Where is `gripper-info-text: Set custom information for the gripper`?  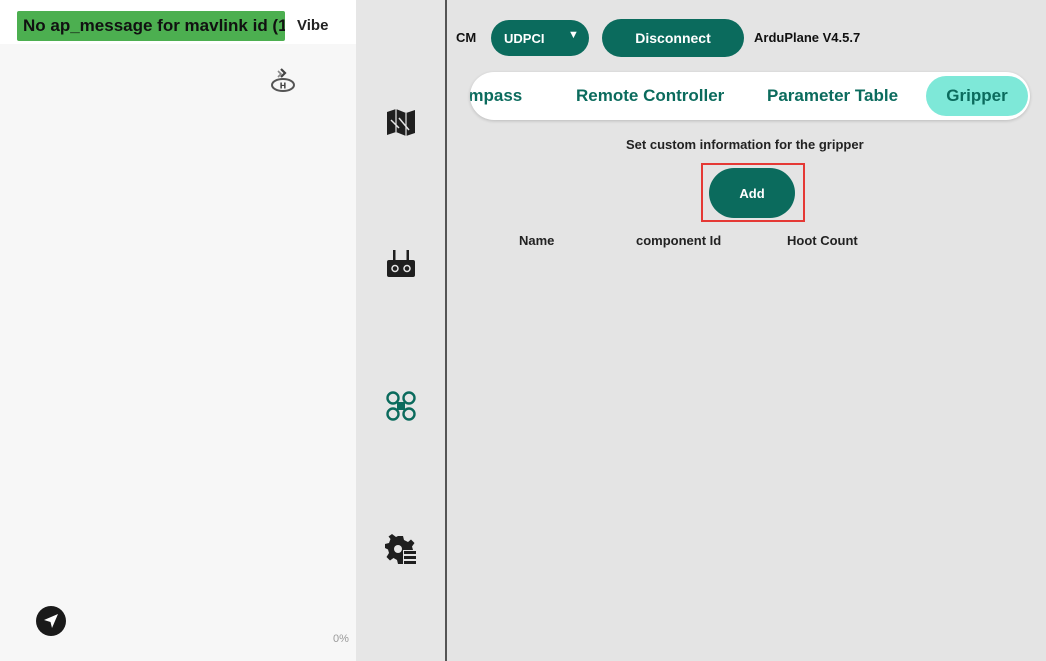
gripper-info-text: Set custom information for the gripper is located at coordinates (745, 144).